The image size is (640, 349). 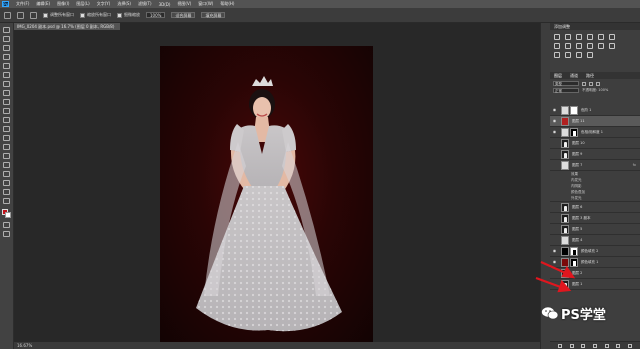 What do you see at coordinates (6, 30) in the screenshot?
I see `move-tool-icon` at bounding box center [6, 30].